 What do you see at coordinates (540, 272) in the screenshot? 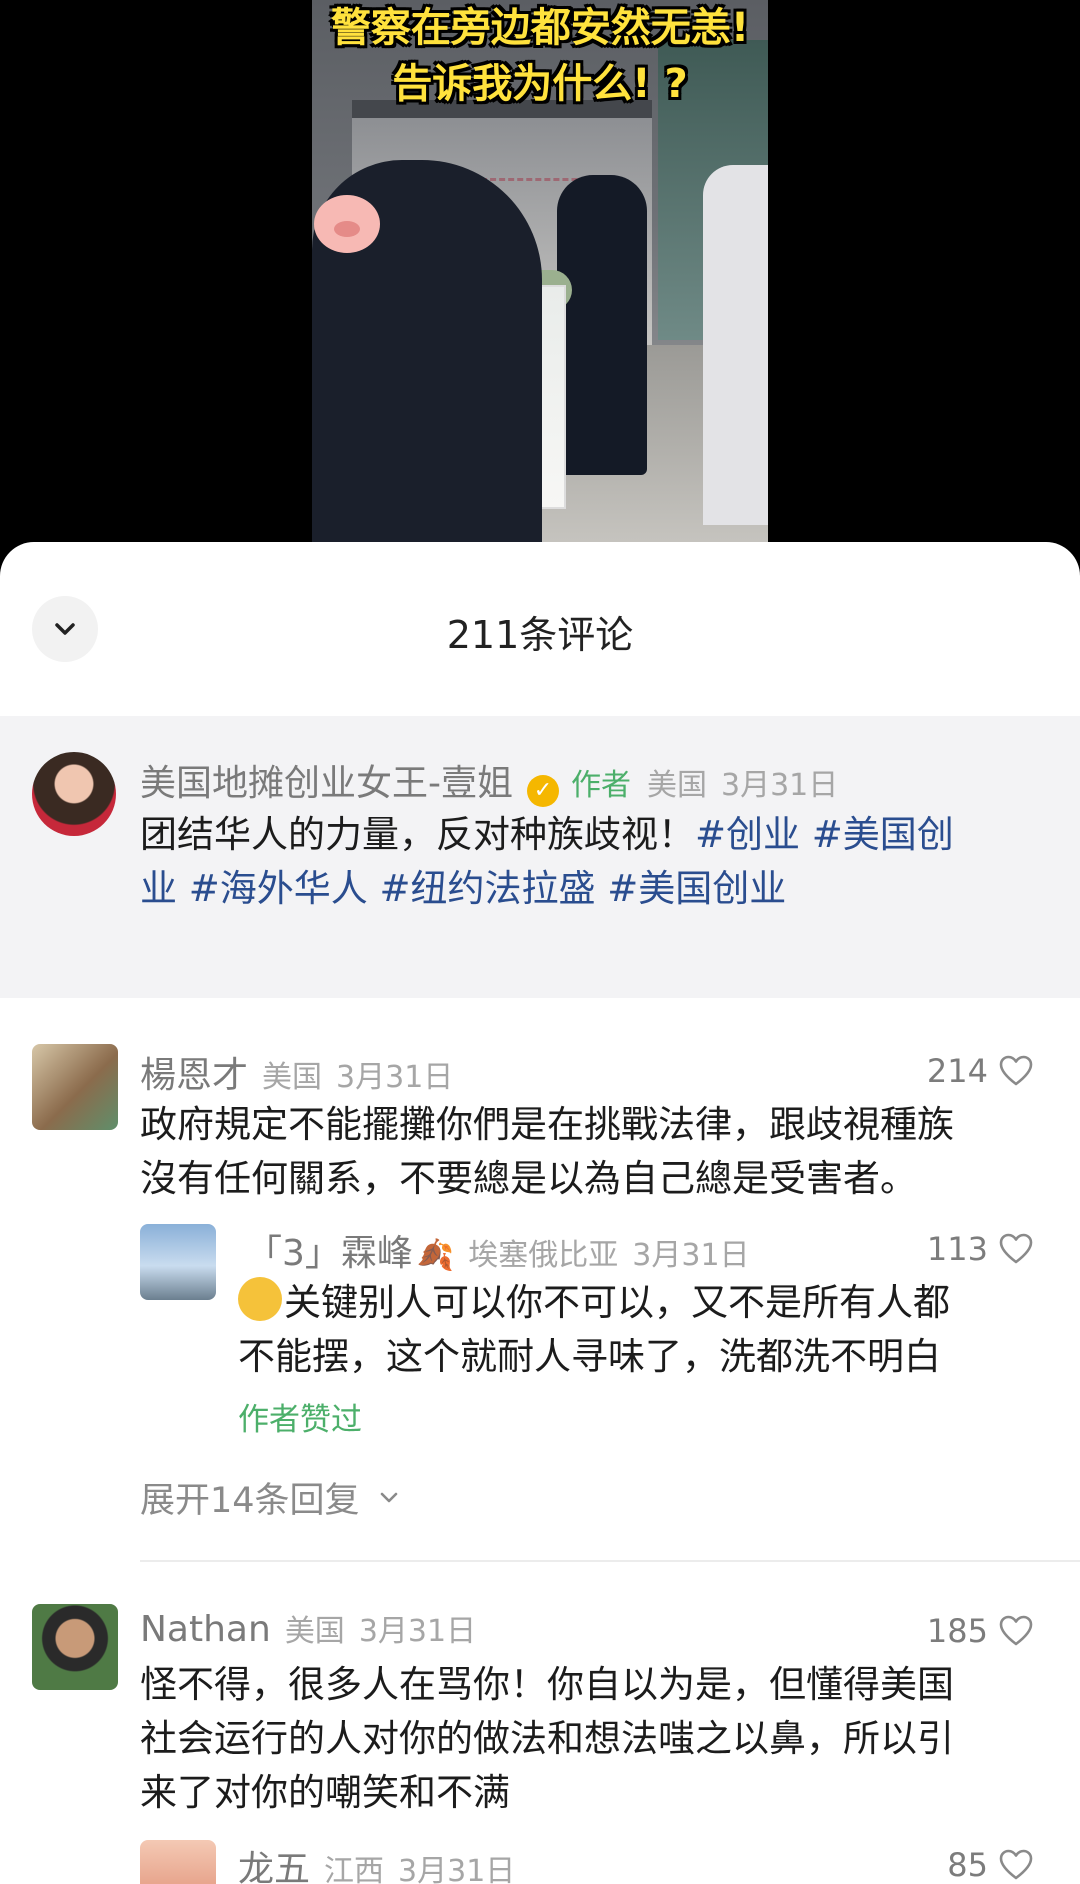
I see `video-frame: 警察在旁边都安然无恙! 告诉我为什么! ?` at bounding box center [540, 272].